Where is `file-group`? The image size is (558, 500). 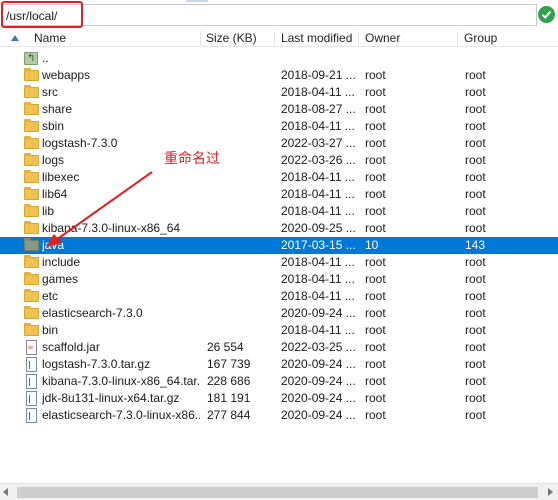 file-group is located at coordinates (505, 58).